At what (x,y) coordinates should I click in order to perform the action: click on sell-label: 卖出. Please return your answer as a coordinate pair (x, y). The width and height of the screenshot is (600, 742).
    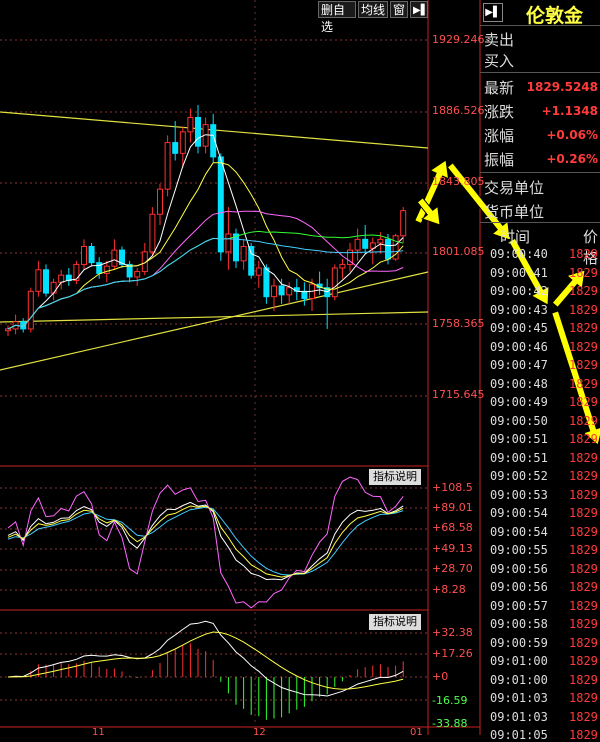
    Looking at the image, I should click on (499, 40).